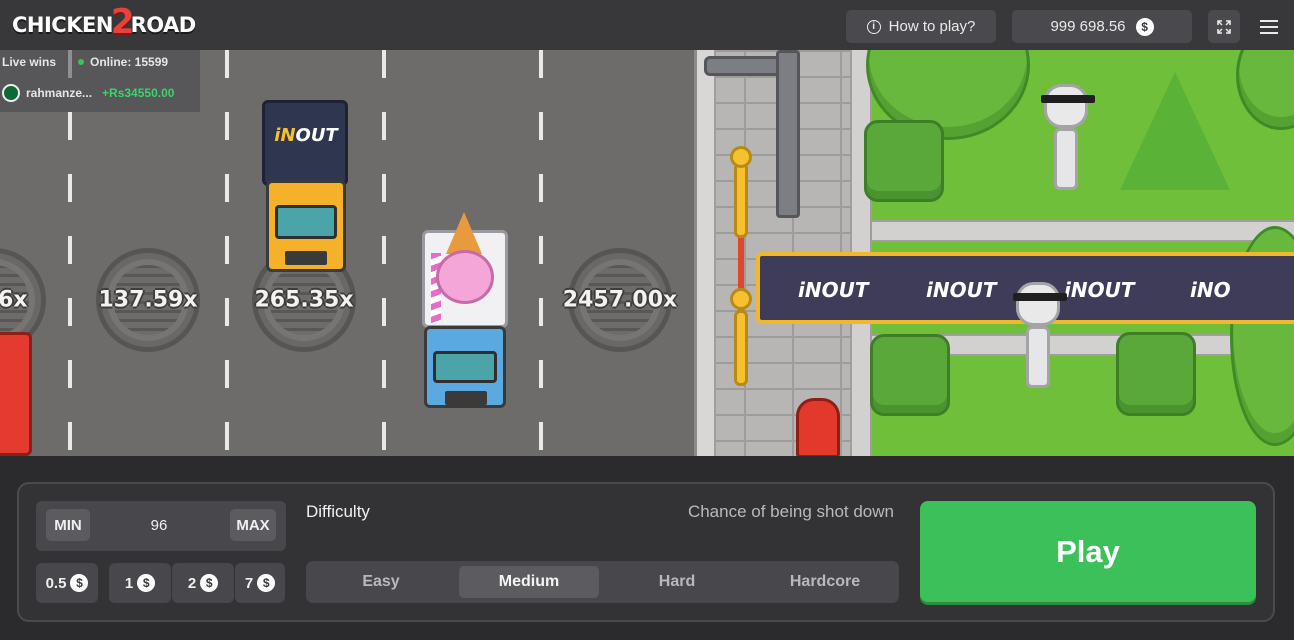  What do you see at coordinates (873, 26) in the screenshot?
I see `info-icon: i` at bounding box center [873, 26].